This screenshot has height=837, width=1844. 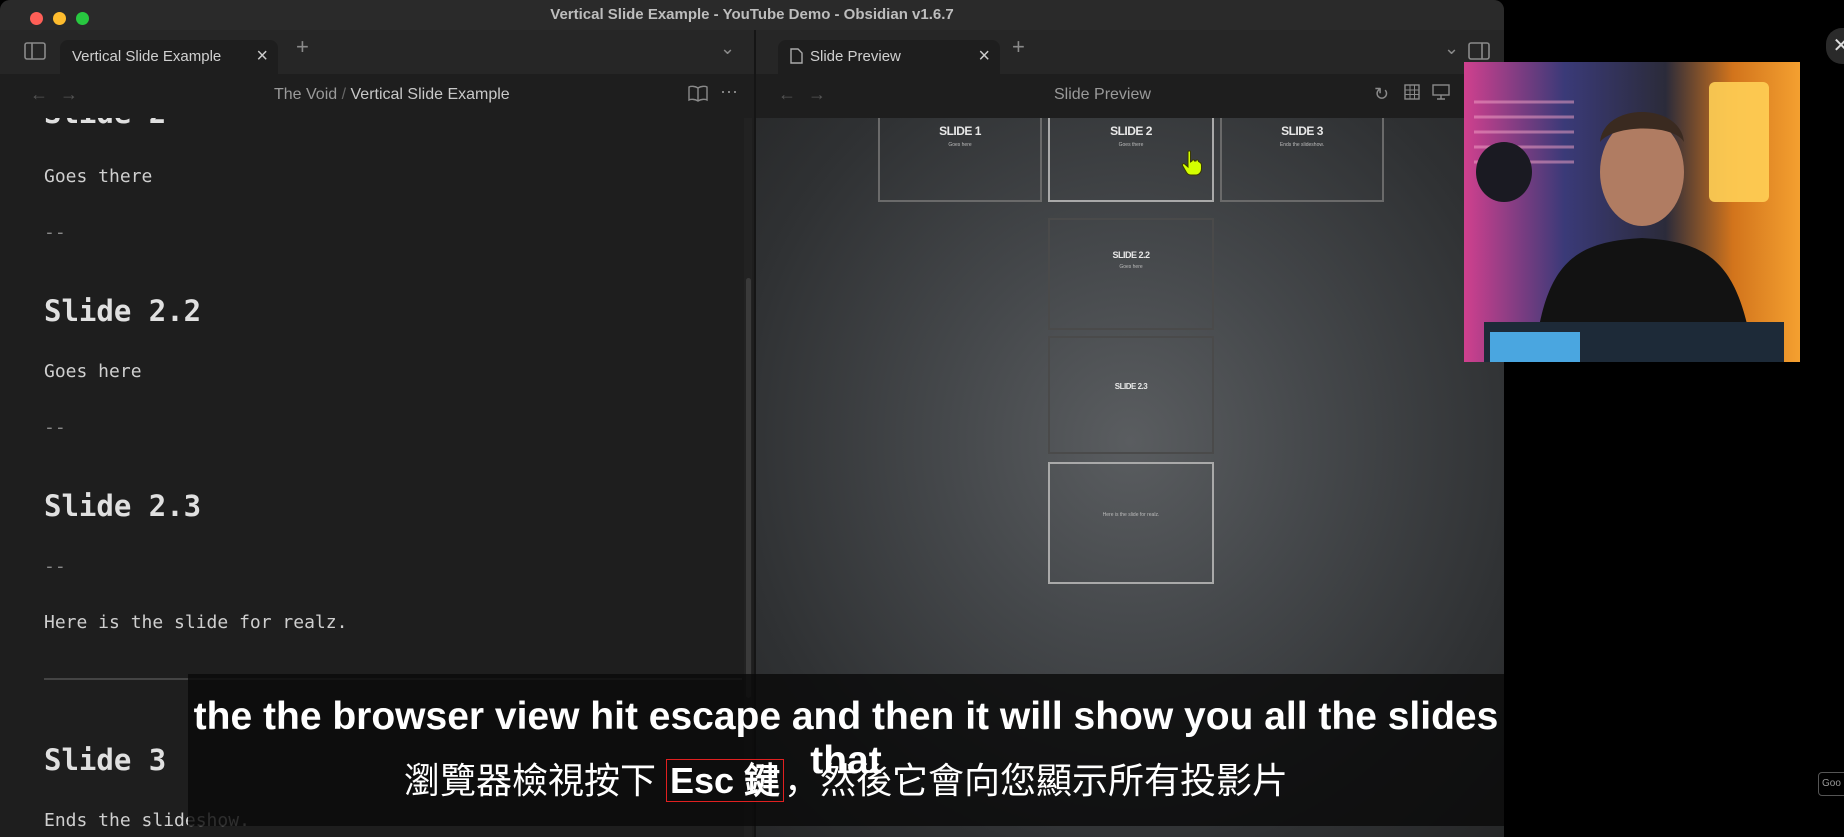 I want to click on refresh-icon: ↻, so click(x=1381, y=94).